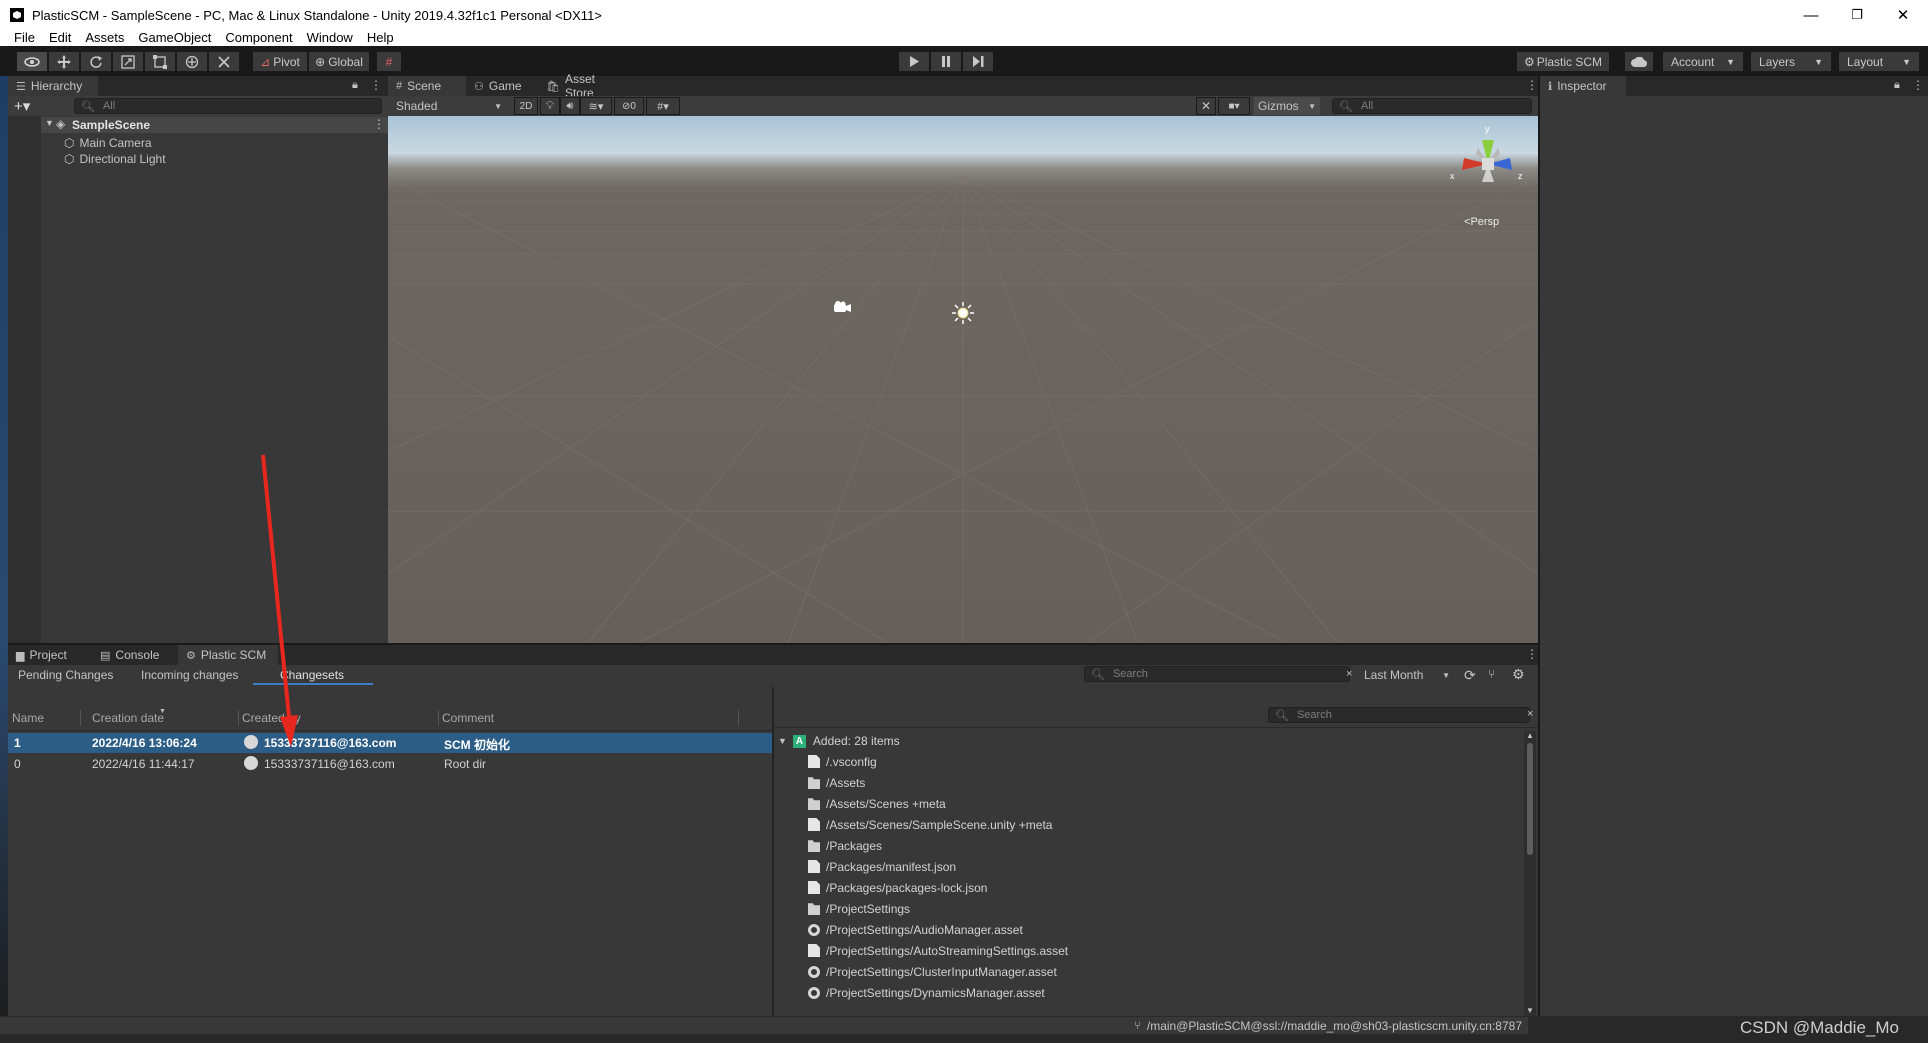 Image resolution: width=1928 pixels, height=1043 pixels. Describe the element at coordinates (339, 61) in the screenshot. I see `global-toggle: ⊕ Global` at that location.